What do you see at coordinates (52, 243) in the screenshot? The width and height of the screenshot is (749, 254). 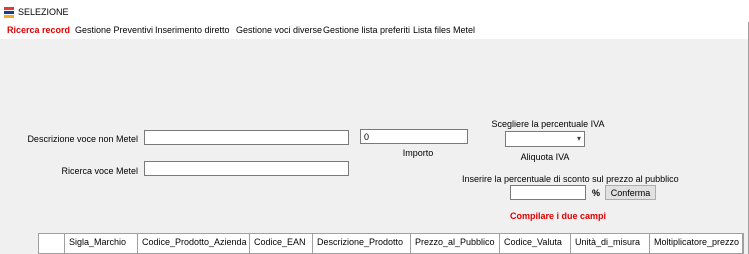 I see `grid-row-header` at bounding box center [52, 243].